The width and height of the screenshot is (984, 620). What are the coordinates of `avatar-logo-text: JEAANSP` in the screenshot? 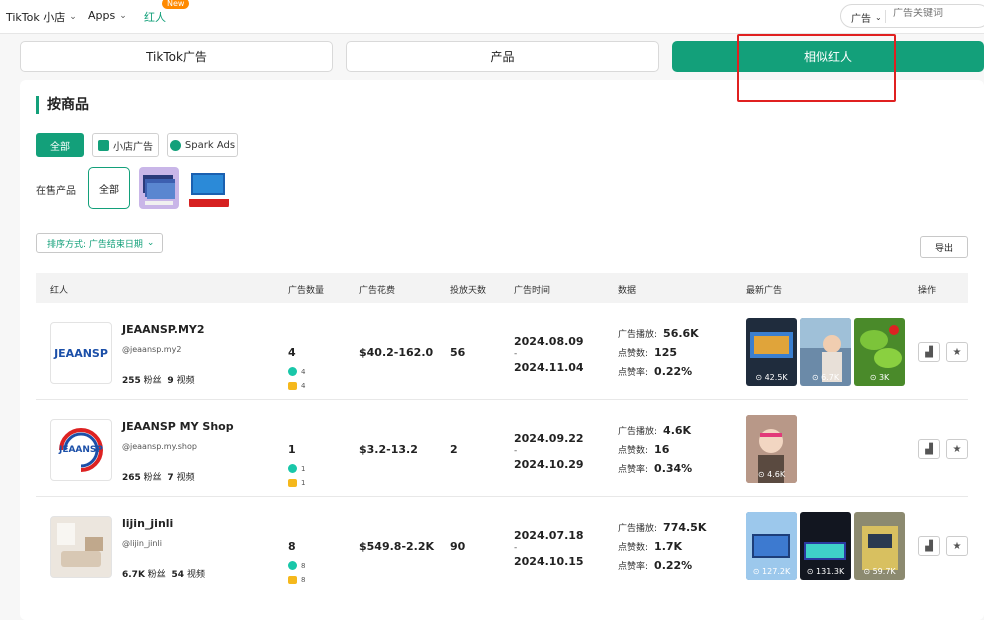 It's located at (81, 450).